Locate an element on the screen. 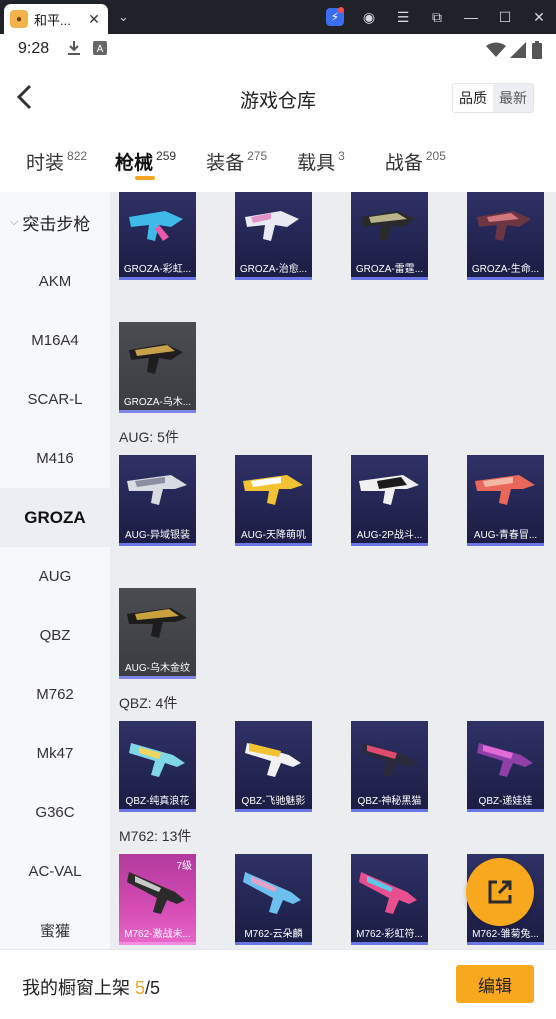 The image size is (556, 1019). sidebar-item-aug: AUG is located at coordinates (55, 576).